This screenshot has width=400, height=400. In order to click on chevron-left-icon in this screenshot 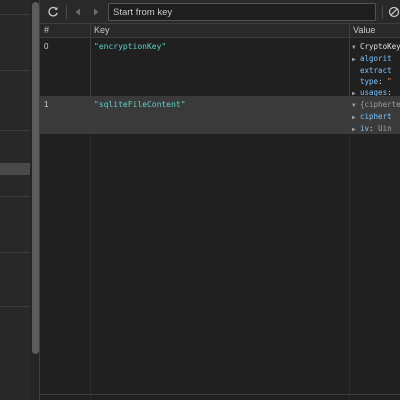, I will do `click(77, 12)`.